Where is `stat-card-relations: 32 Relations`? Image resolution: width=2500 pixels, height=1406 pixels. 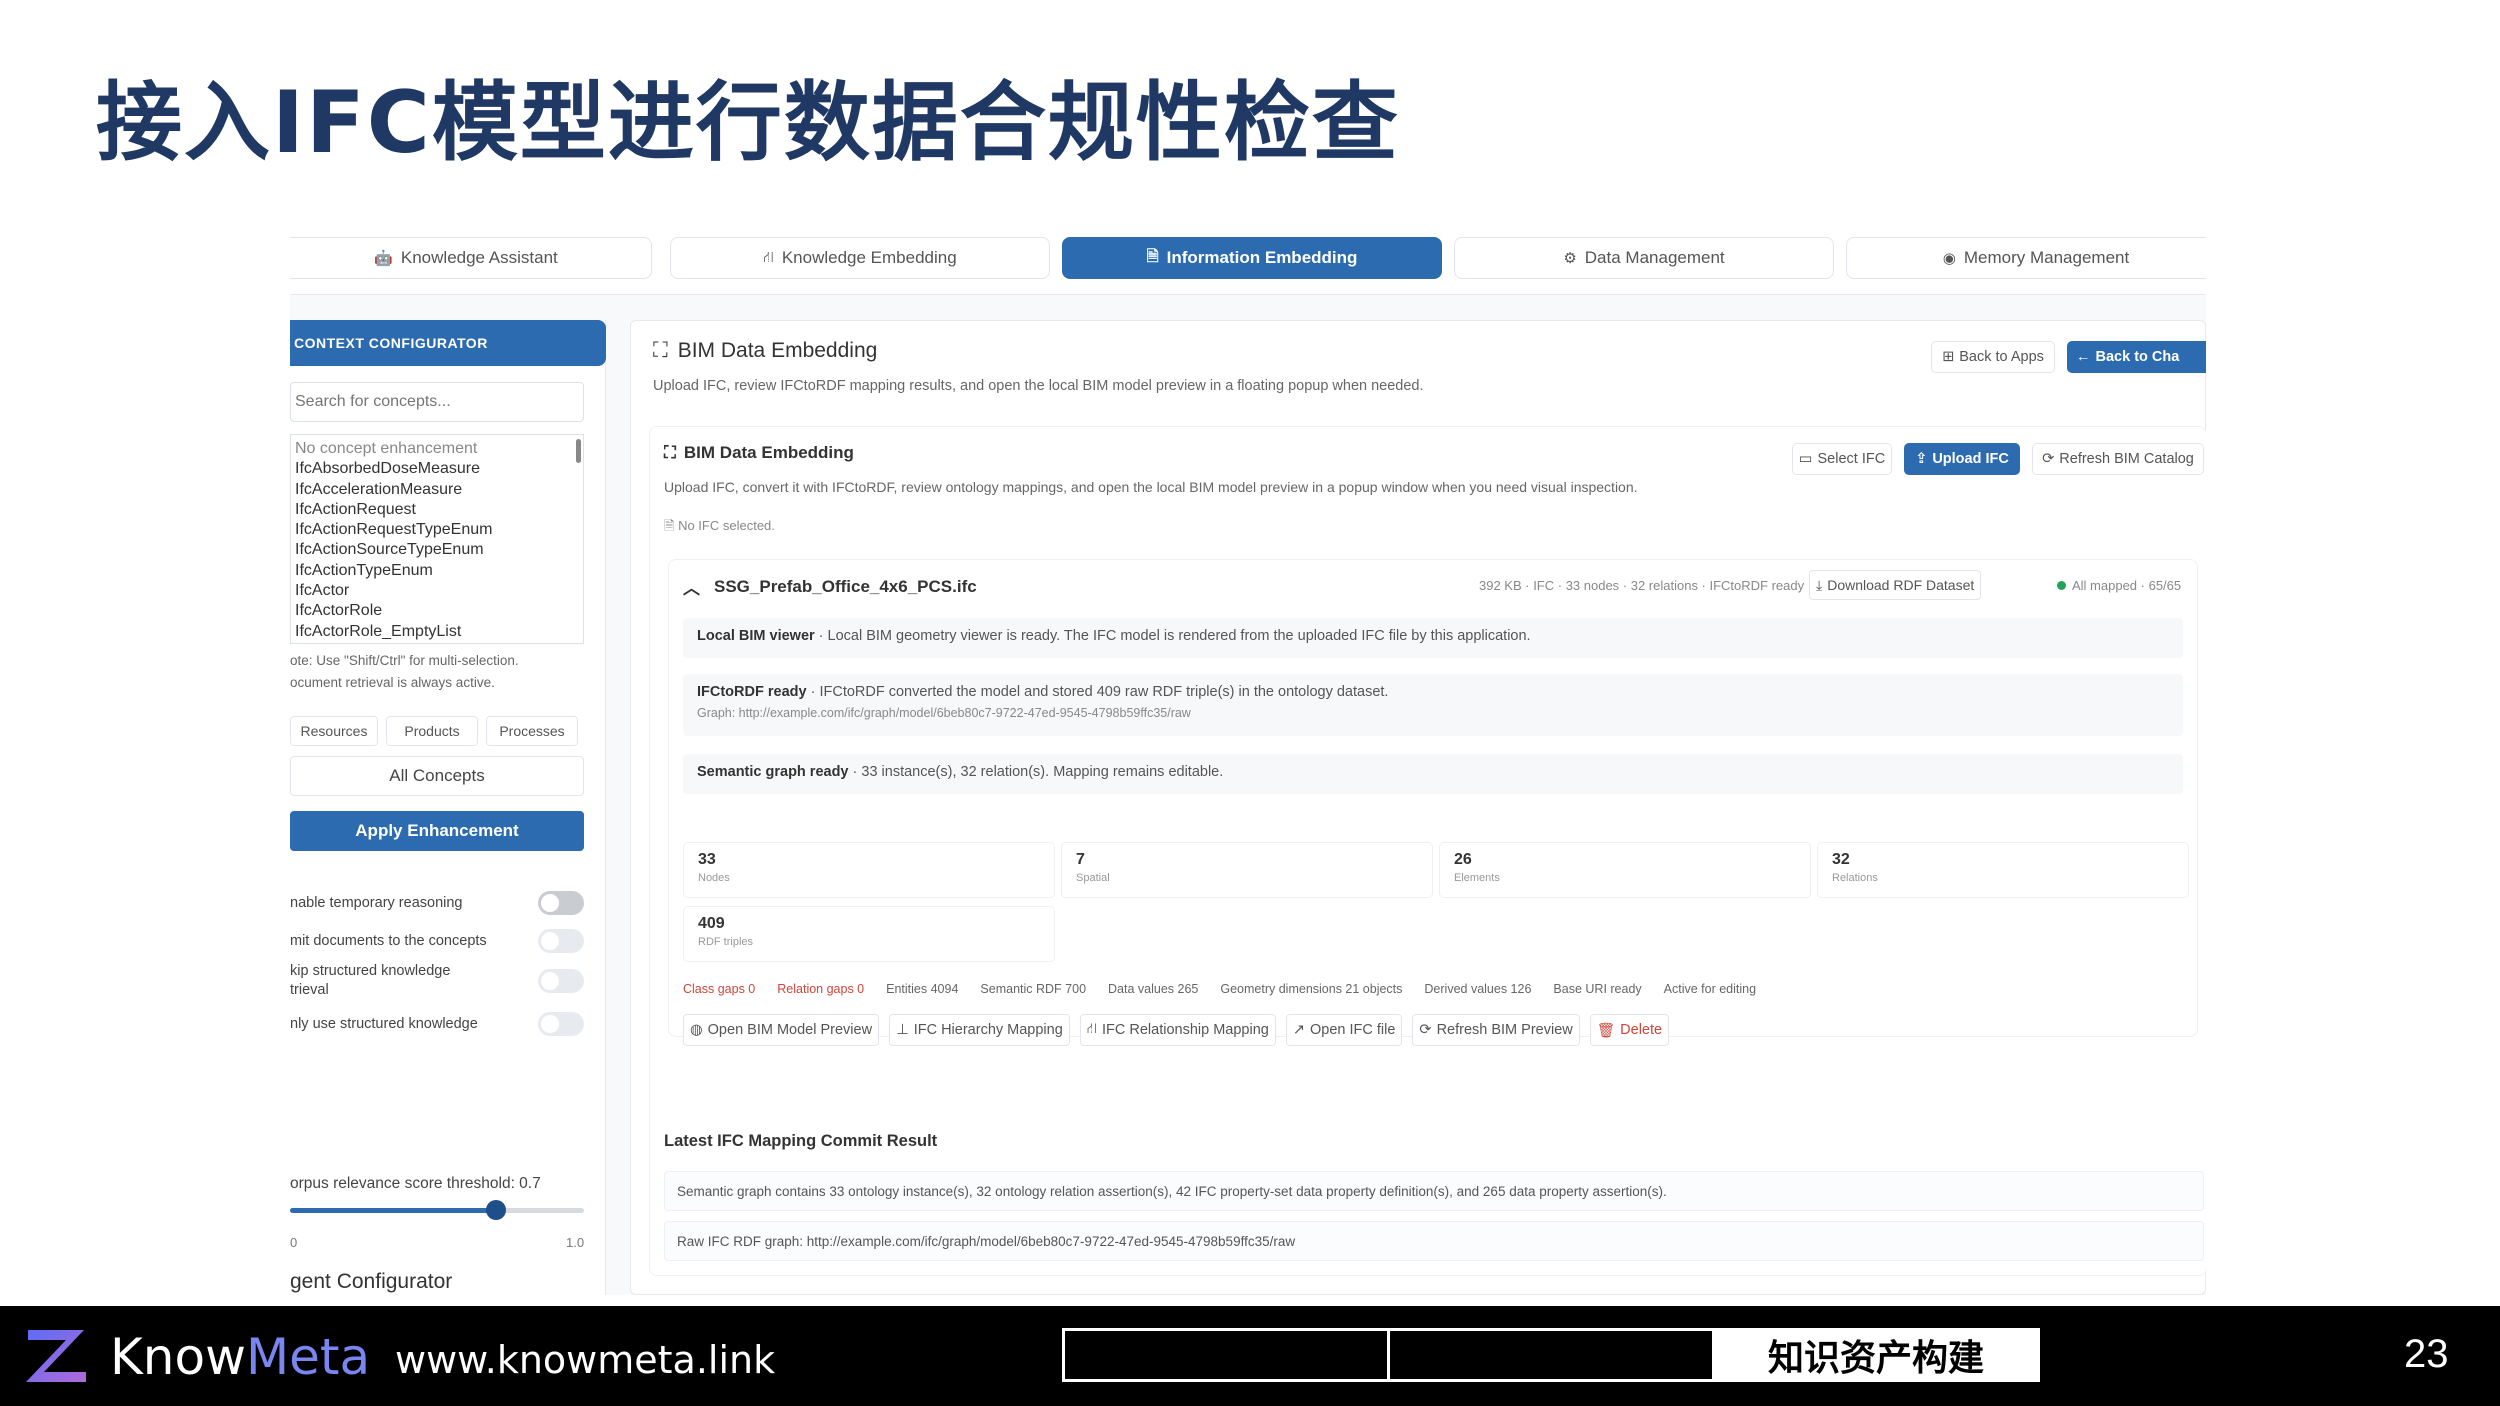 stat-card-relations: 32 Relations is located at coordinates (2003, 870).